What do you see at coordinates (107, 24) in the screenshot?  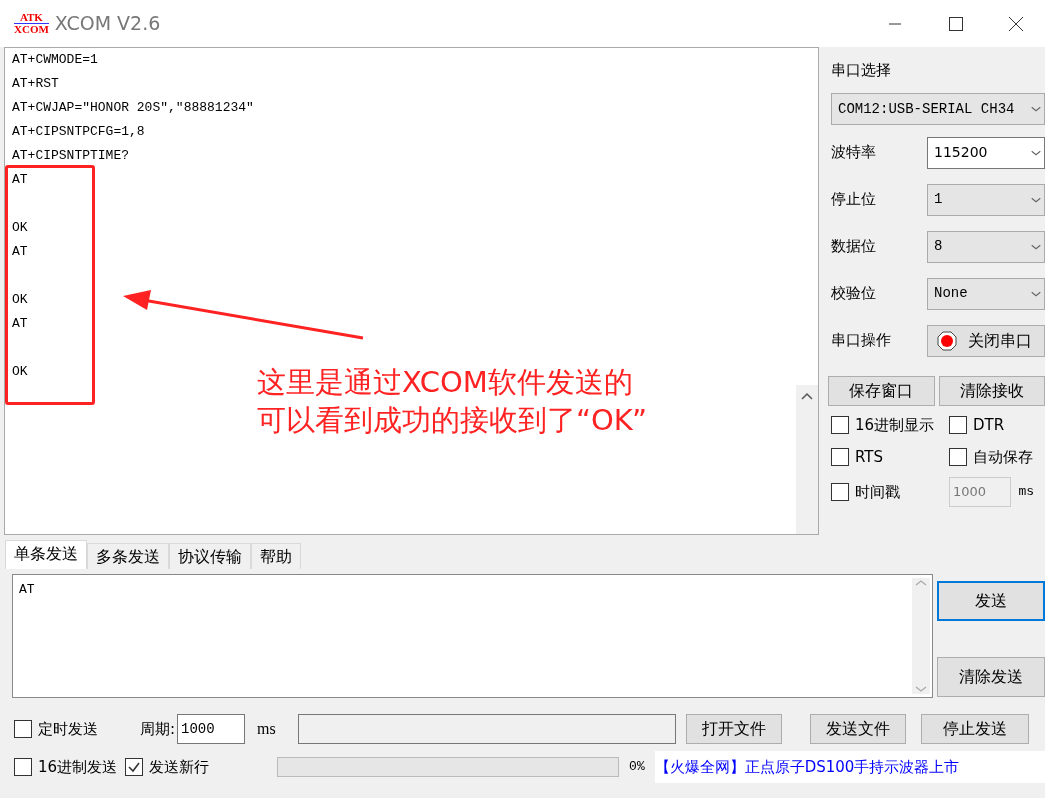 I see `window-title: XCOM V2.6` at bounding box center [107, 24].